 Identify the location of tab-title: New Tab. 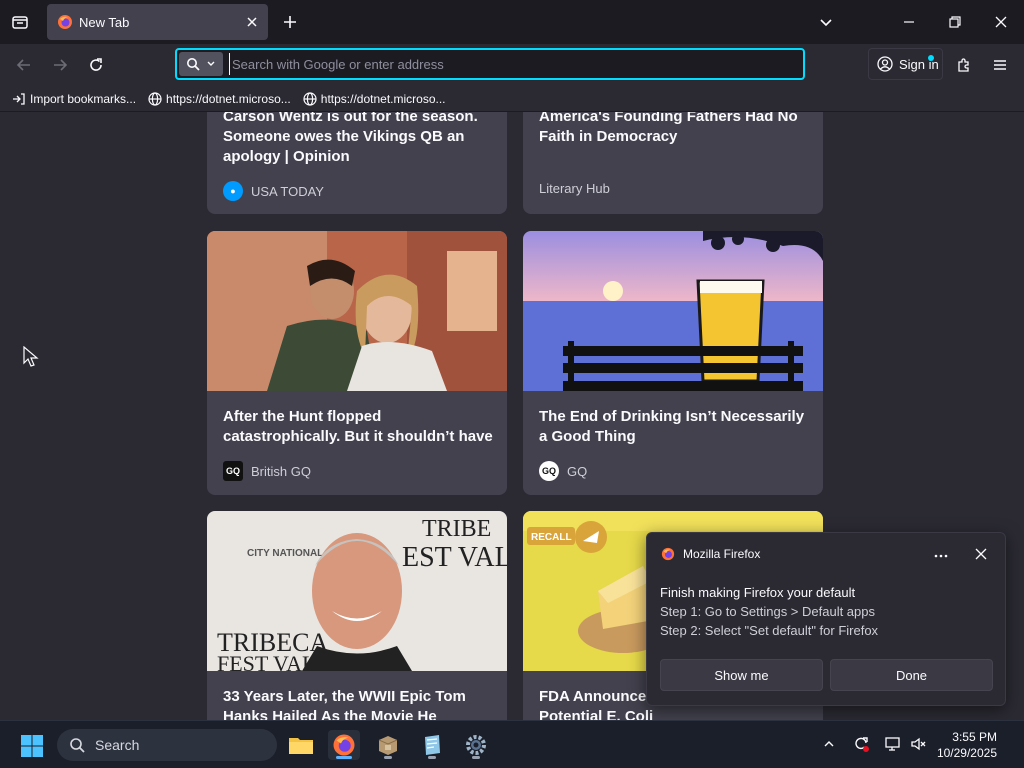
(104, 22).